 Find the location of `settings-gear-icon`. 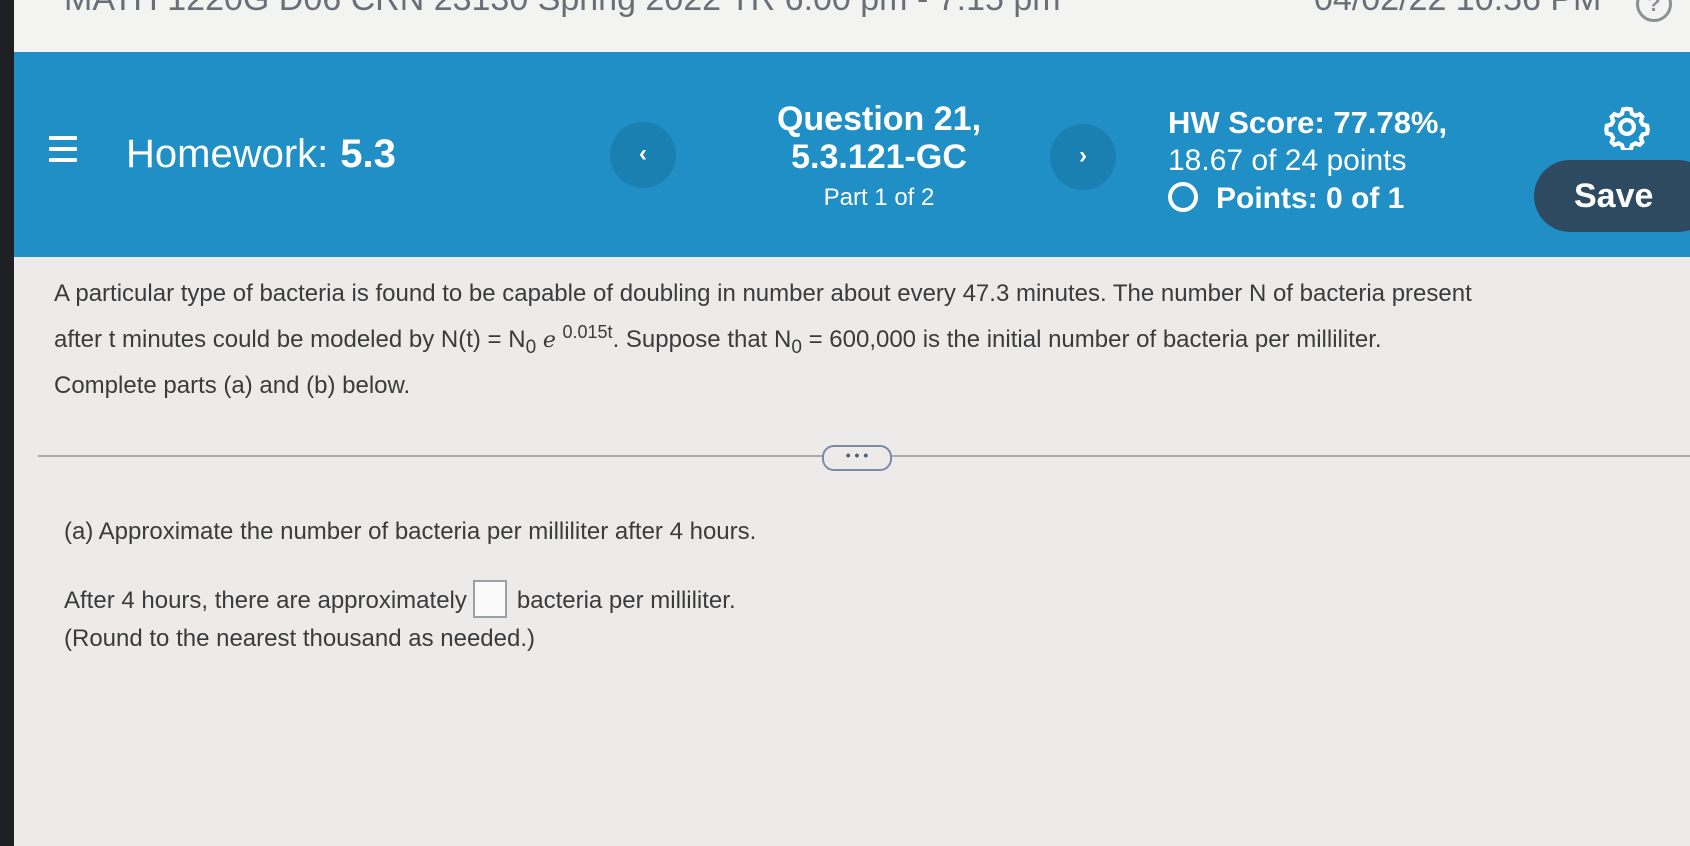

settings-gear-icon is located at coordinates (1627, 127).